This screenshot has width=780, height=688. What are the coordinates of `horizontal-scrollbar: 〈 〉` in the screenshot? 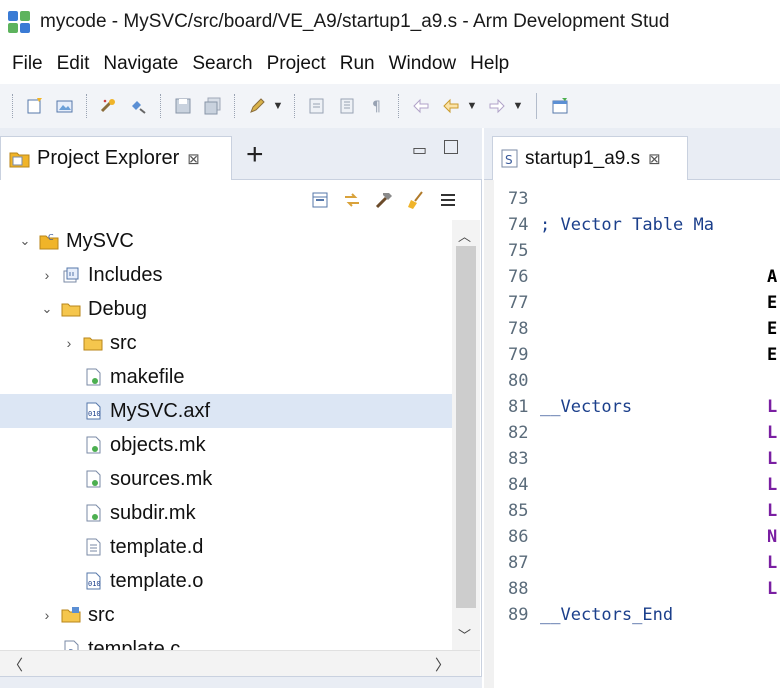 It's located at (240, 663).